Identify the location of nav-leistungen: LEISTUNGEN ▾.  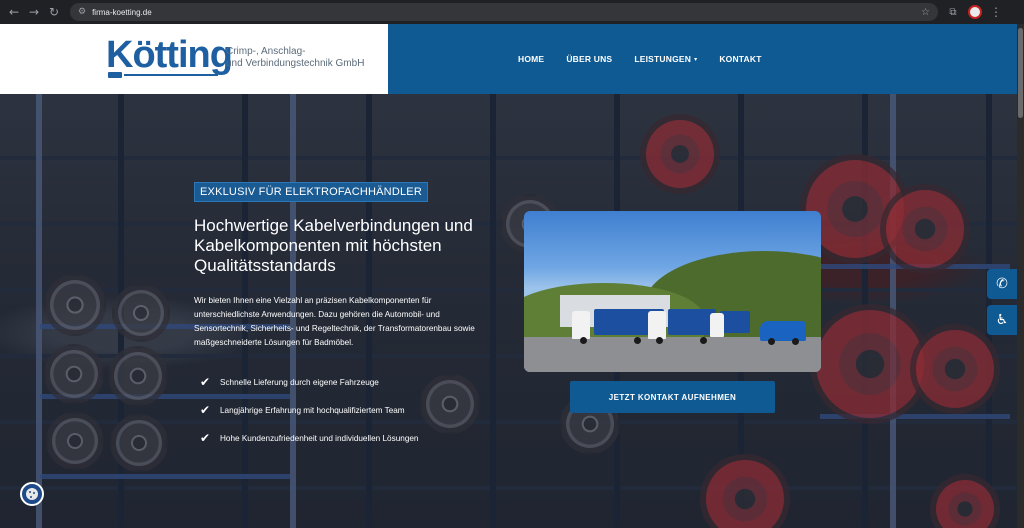
(665, 59).